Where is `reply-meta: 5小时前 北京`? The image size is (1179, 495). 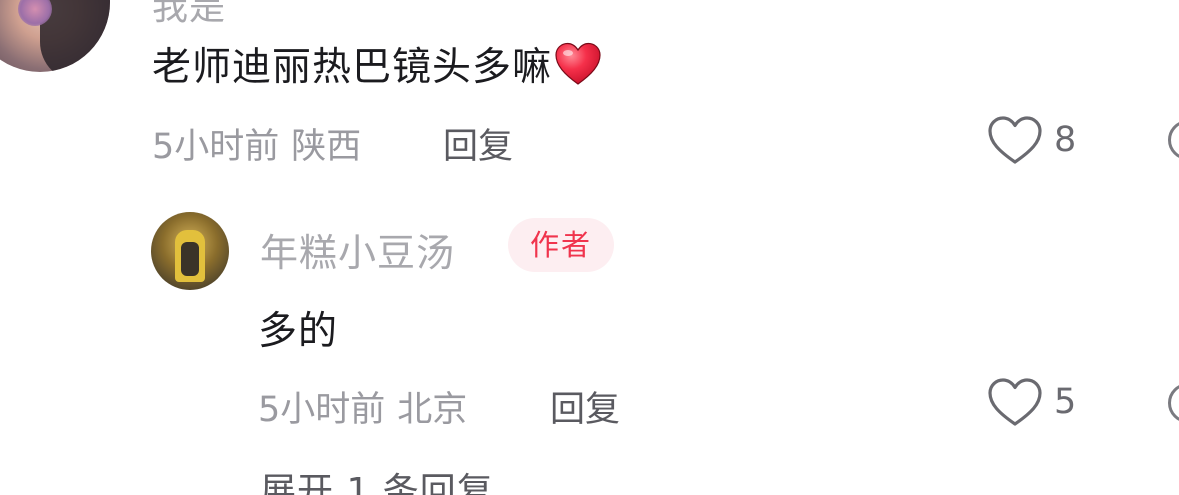 reply-meta: 5小时前 北京 is located at coordinates (362, 406).